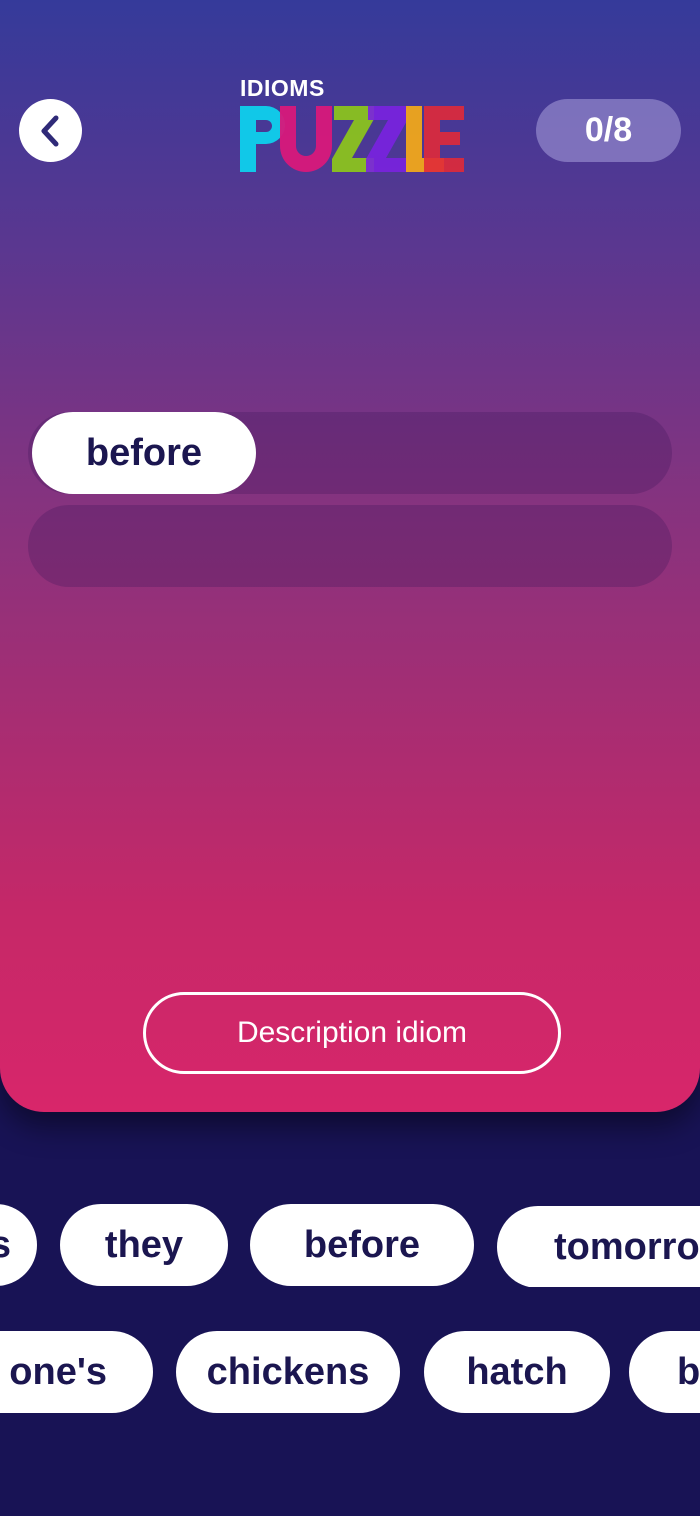 This screenshot has height=1516, width=700. What do you see at coordinates (362, 1245) in the screenshot?
I see `word-chip: before` at bounding box center [362, 1245].